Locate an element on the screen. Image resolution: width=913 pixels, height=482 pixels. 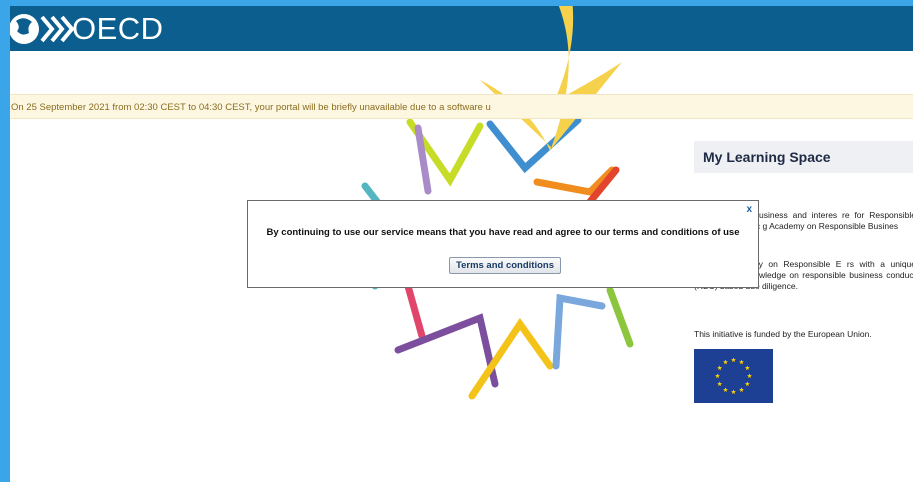
modal-close-button: x is located at coordinates (749, 209).